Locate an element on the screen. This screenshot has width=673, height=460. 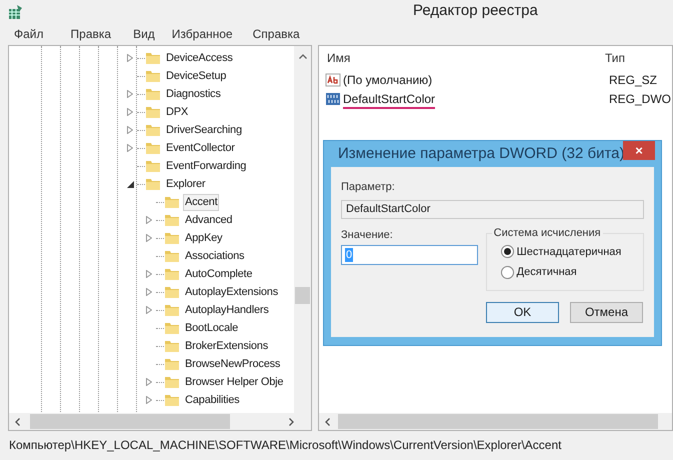
menu-item: Вид is located at coordinates (144, 34).